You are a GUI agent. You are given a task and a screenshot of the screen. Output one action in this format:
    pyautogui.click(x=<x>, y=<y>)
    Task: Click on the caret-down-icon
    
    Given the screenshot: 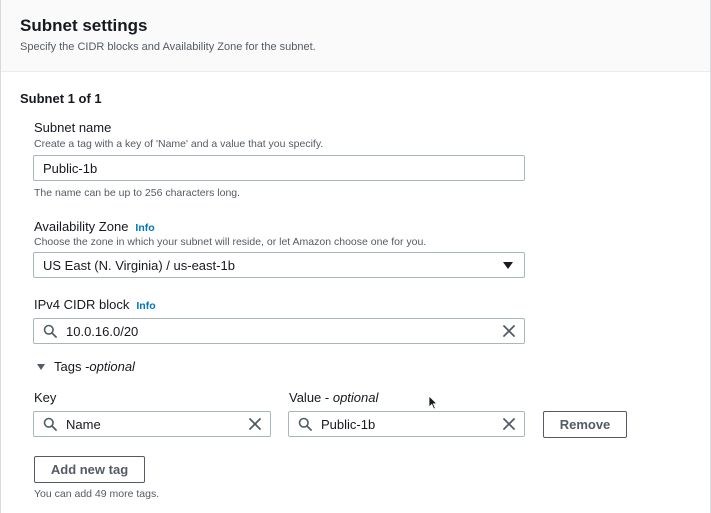 What is the action you would take?
    pyautogui.click(x=508, y=265)
    